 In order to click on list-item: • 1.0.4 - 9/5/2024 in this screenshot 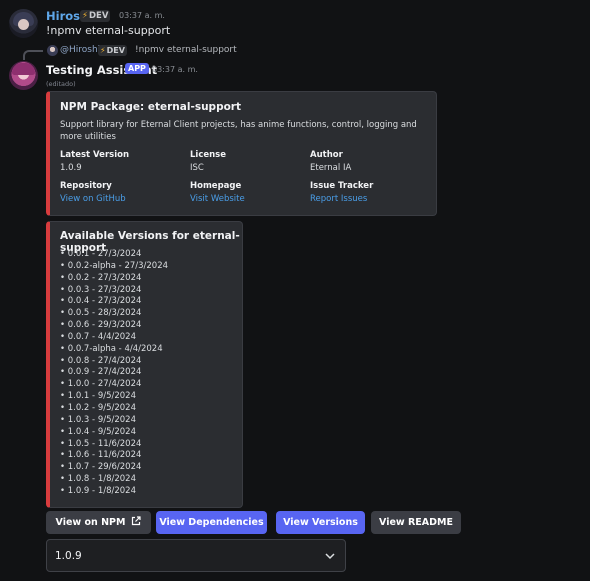, I will do `click(98, 431)`.